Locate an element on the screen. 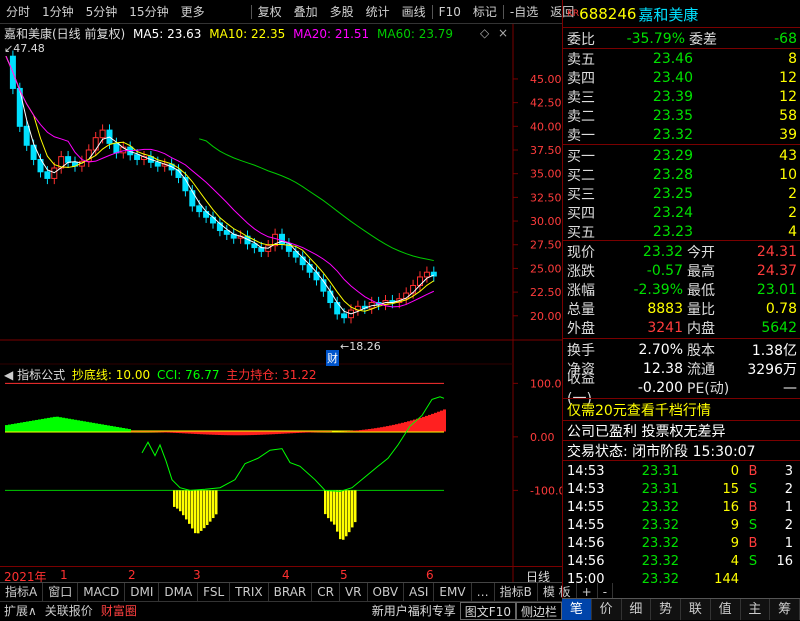  indicator-tab-8: CR is located at coordinates (326, 592).